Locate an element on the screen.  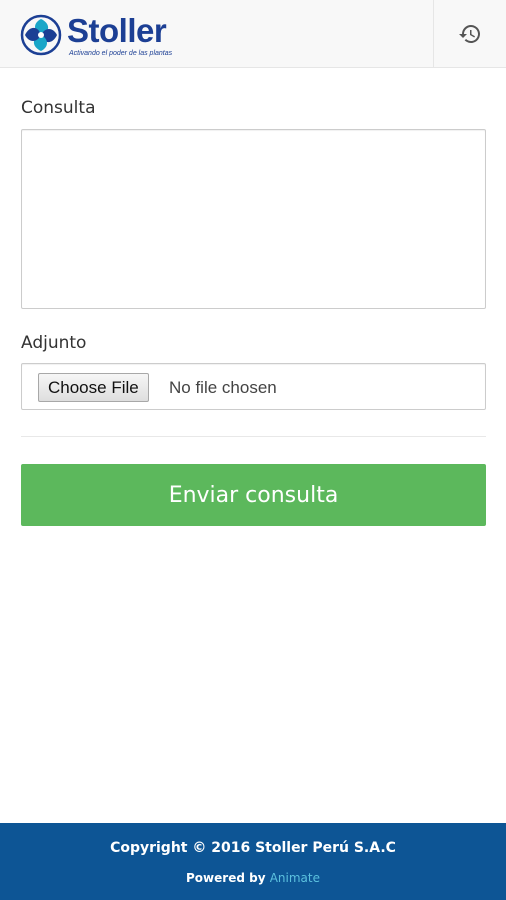
powered-by: Powered by Animate is located at coordinates (253, 878).